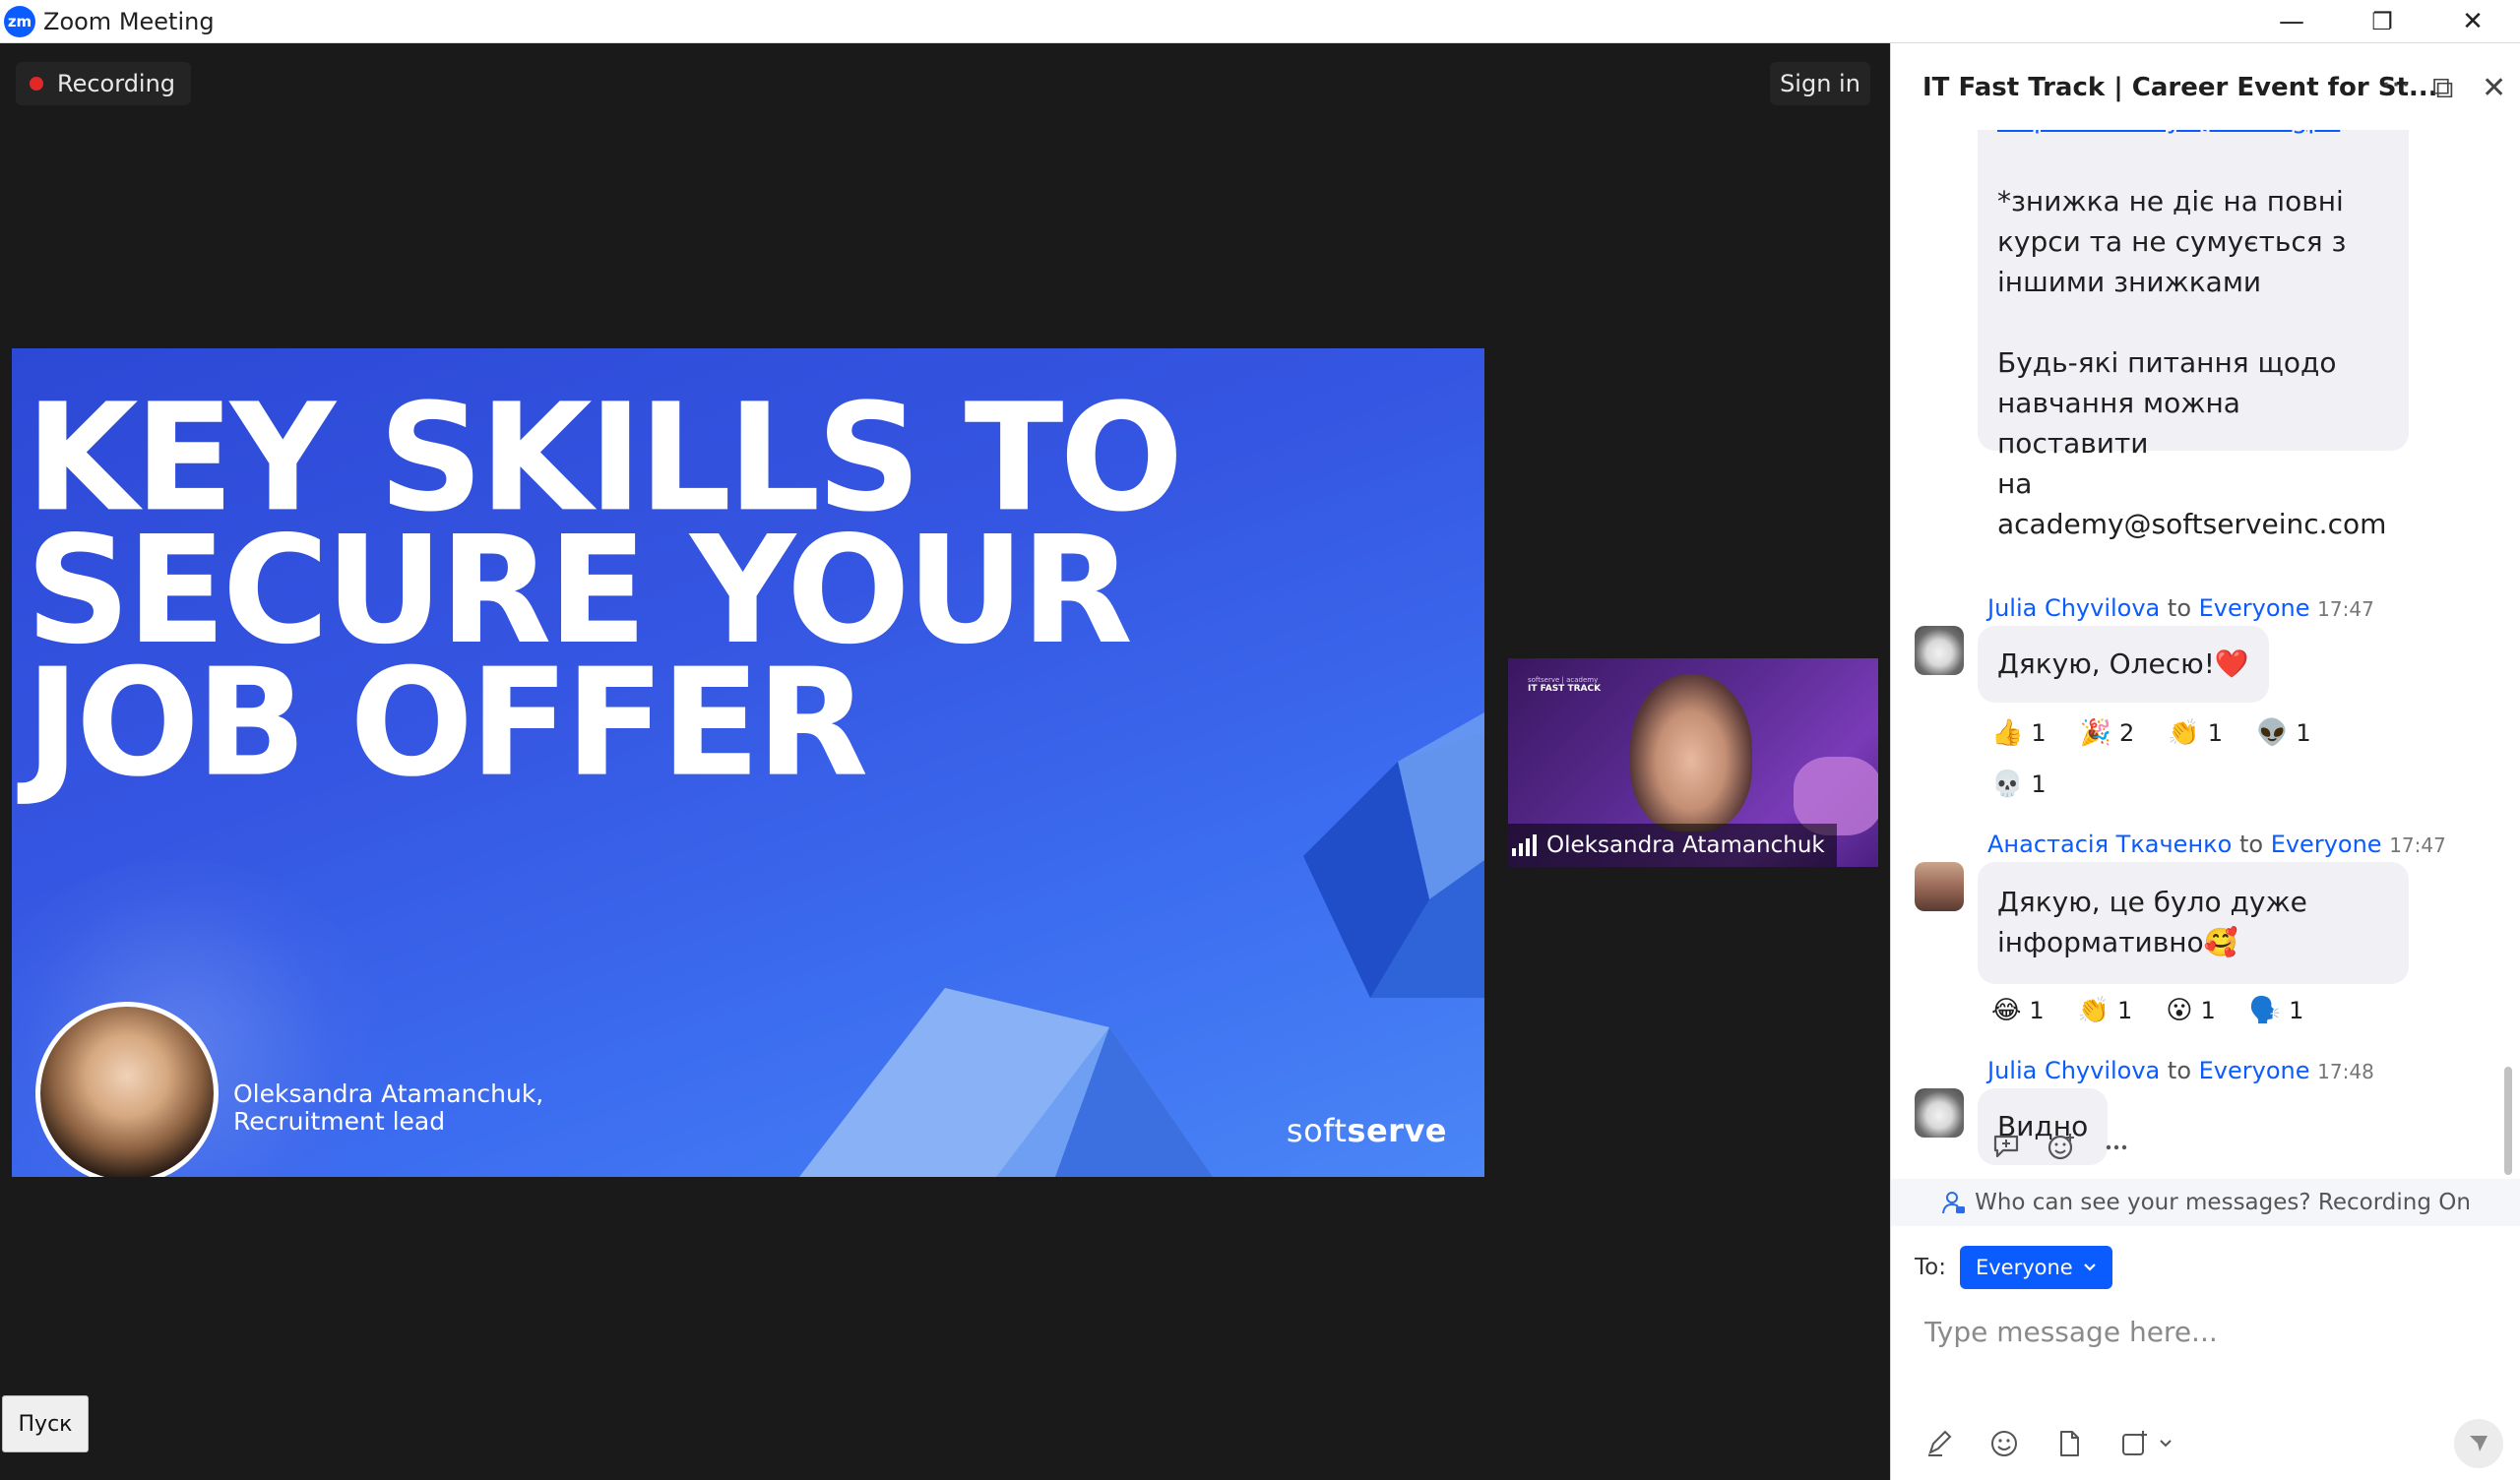 The height and width of the screenshot is (1480, 2520). What do you see at coordinates (2442, 88) in the screenshot?
I see `popout-chat-icon: ⧉` at bounding box center [2442, 88].